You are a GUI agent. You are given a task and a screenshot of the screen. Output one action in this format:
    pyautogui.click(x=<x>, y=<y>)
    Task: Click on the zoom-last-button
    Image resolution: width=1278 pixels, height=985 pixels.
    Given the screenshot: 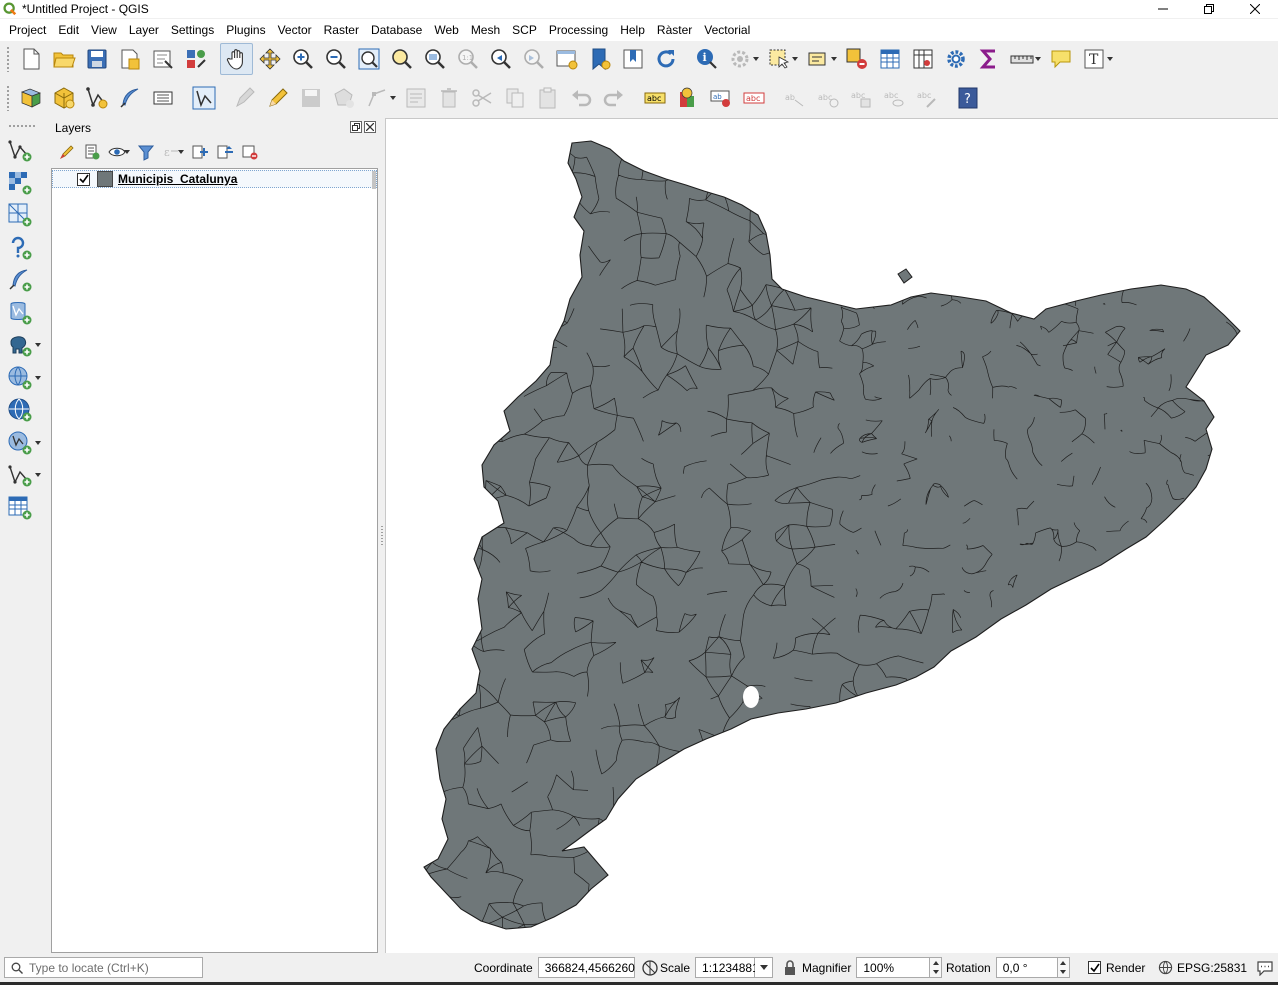 What is the action you would take?
    pyautogui.click(x=500, y=59)
    